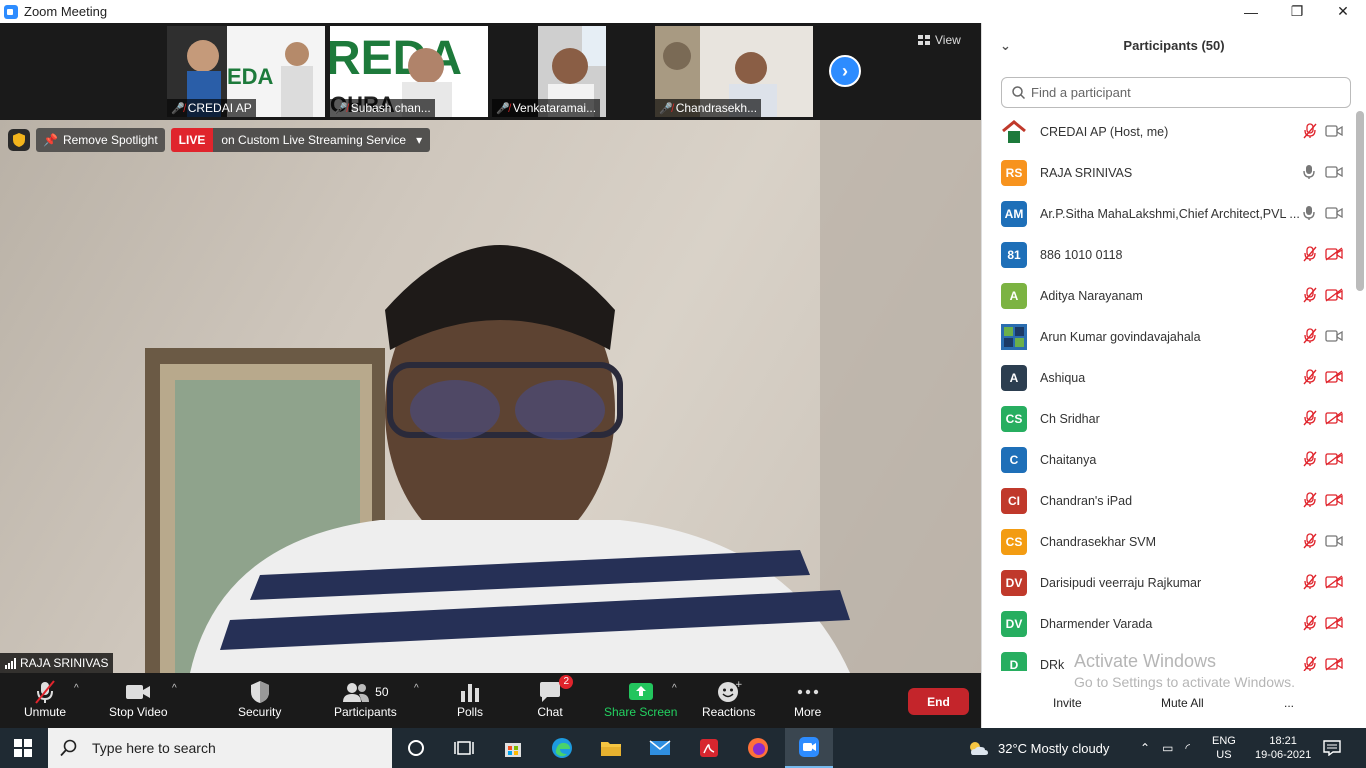 The height and width of the screenshot is (768, 1366). What do you see at coordinates (416, 748) in the screenshot?
I see `cortana-button` at bounding box center [416, 748].